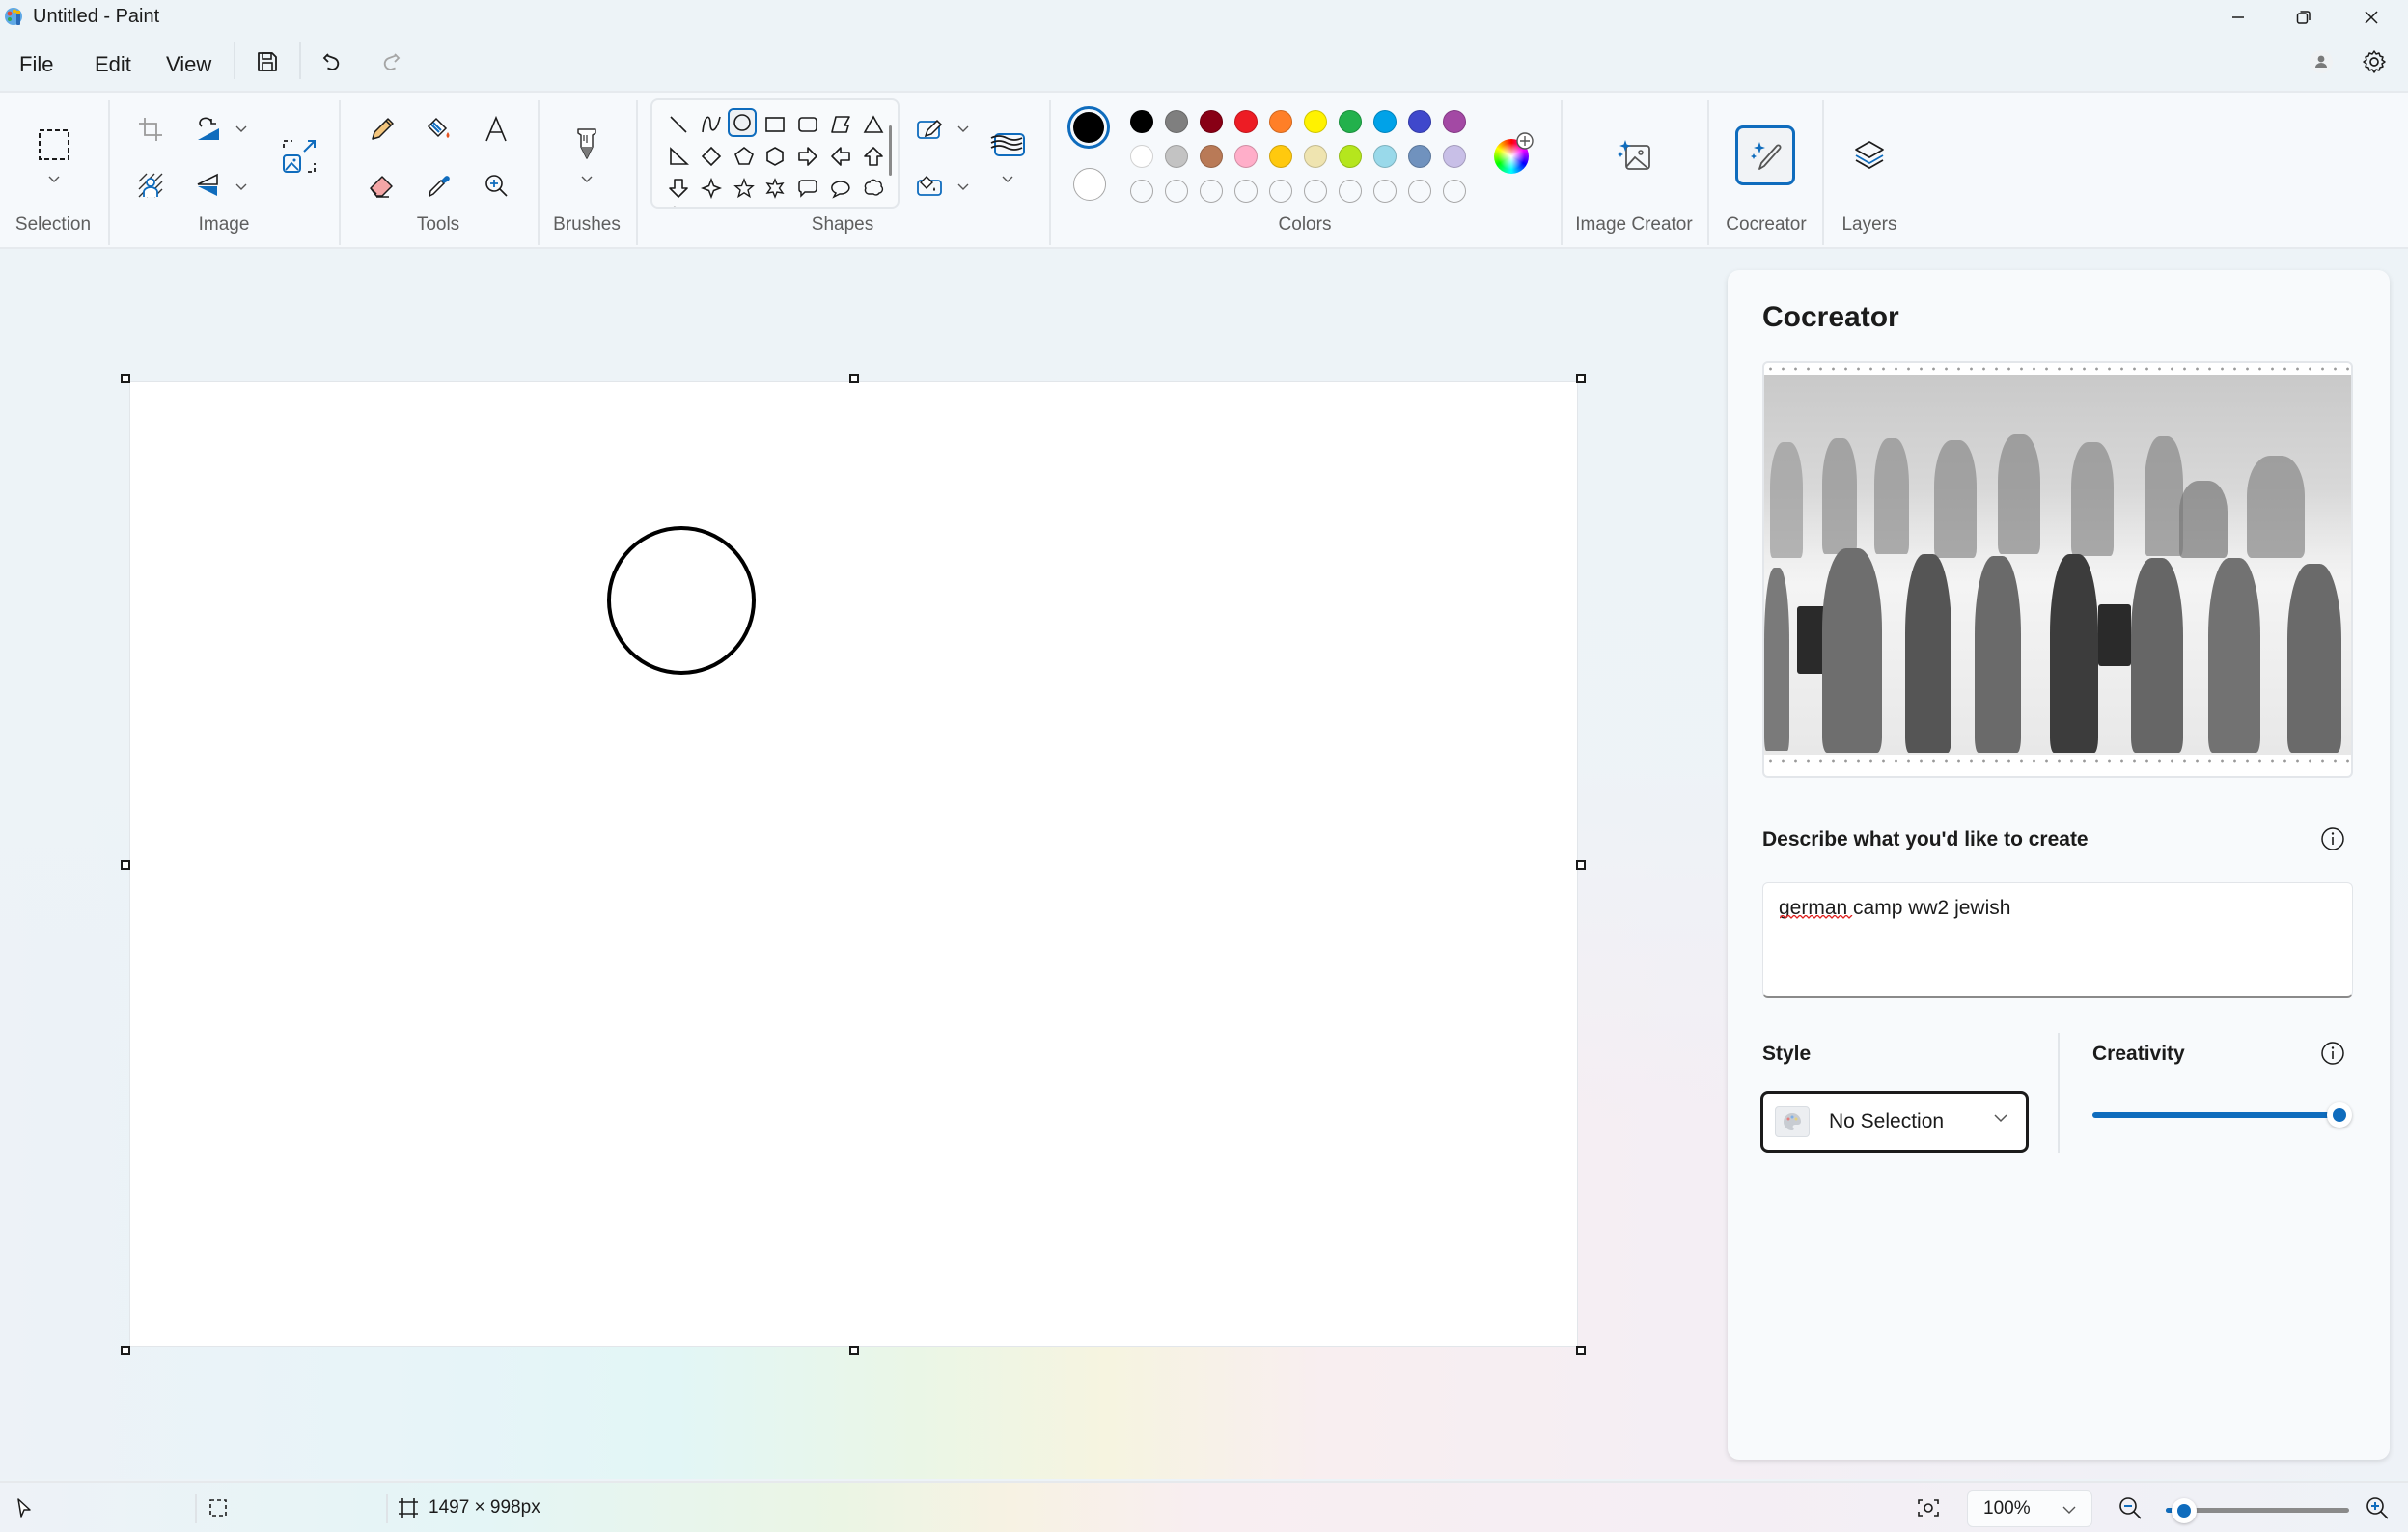 The height and width of the screenshot is (1532, 2408). Describe the element at coordinates (807, 189) in the screenshot. I see `shape-rectangle-callout` at that location.